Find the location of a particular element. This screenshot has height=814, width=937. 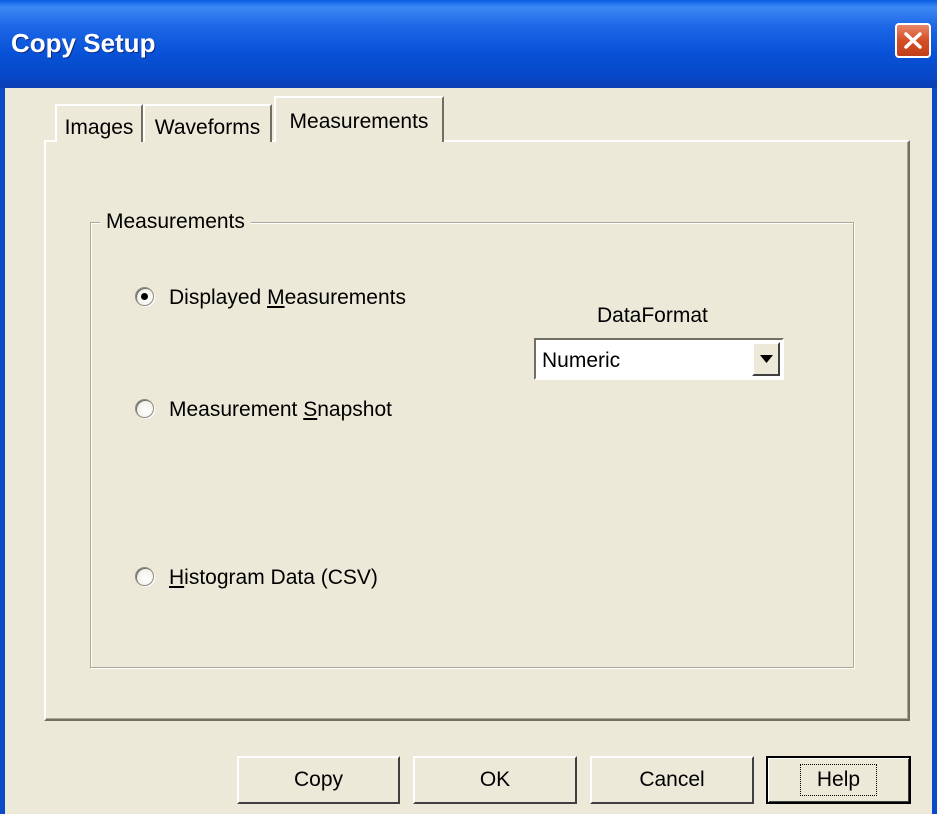

label-text: easurements is located at coordinates (345, 297).